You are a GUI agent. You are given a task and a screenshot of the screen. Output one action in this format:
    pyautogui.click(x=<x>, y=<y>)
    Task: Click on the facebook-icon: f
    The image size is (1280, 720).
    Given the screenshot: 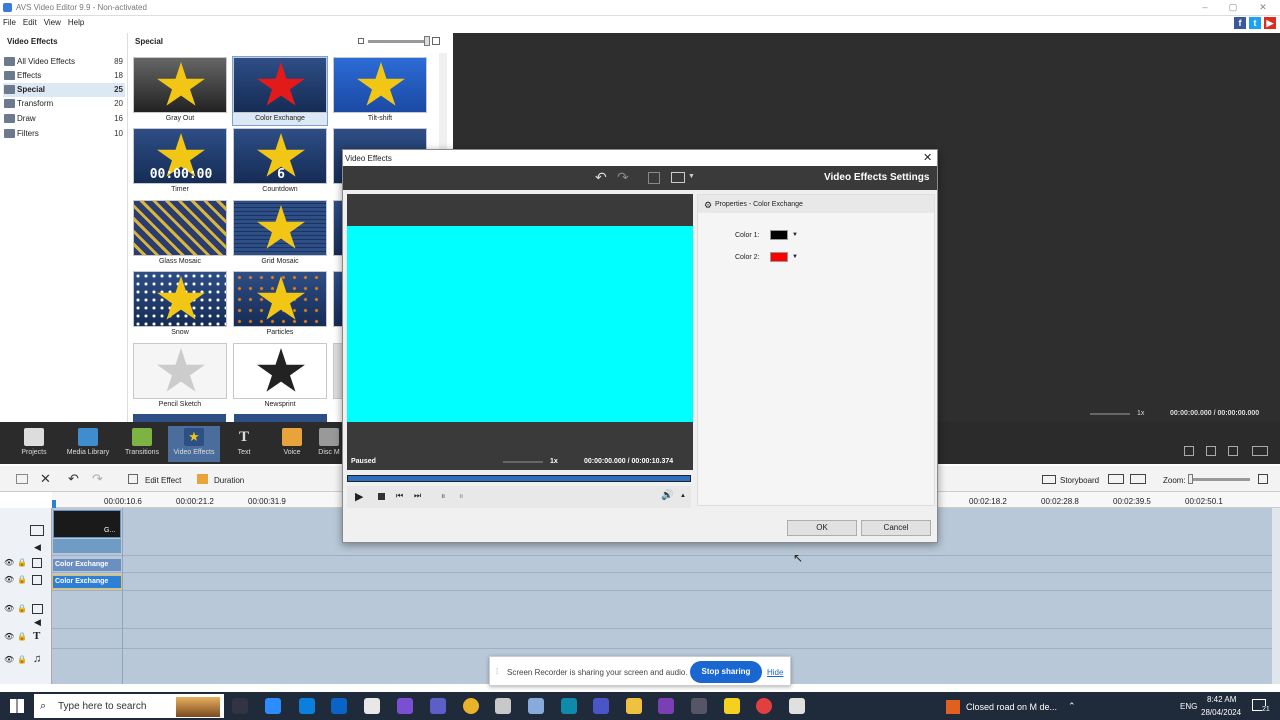 What is the action you would take?
    pyautogui.click(x=1240, y=23)
    